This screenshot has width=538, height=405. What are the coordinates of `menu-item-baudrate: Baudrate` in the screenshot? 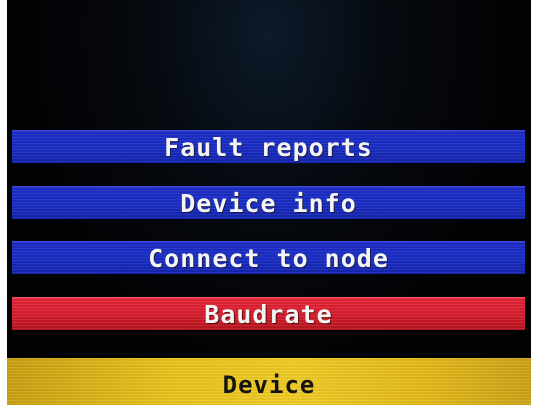 It's located at (268, 313).